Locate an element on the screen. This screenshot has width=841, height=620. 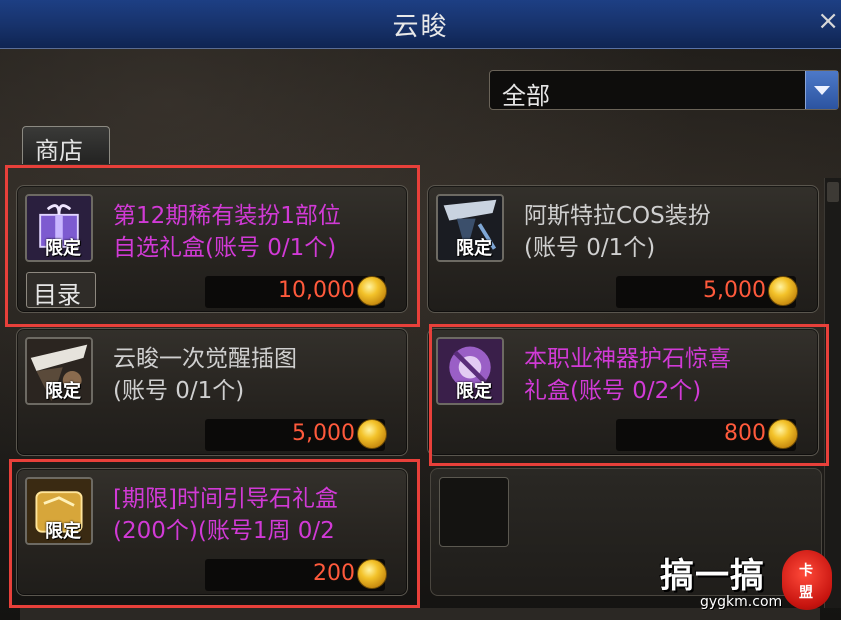
close-icon: × is located at coordinates (828, 21).